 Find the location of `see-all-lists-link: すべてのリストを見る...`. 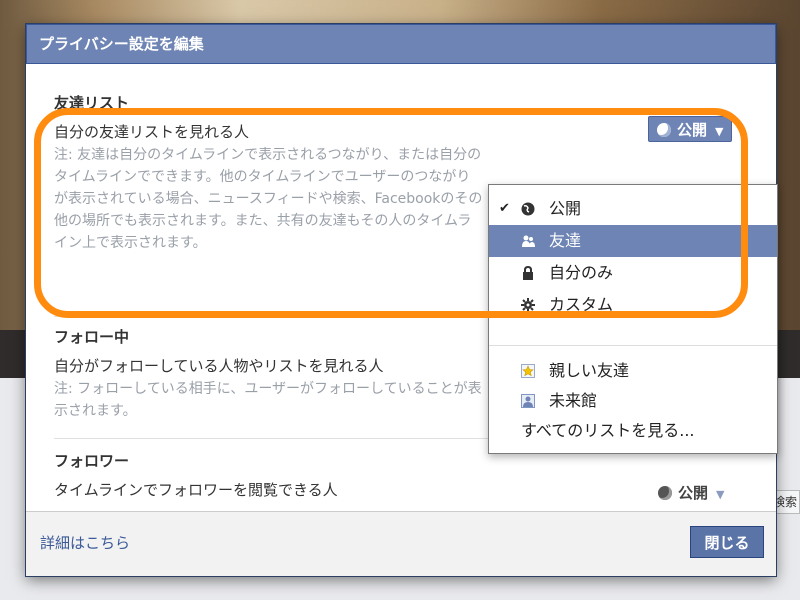

see-all-lists-link: すべてのリストを見る... is located at coordinates (608, 429).